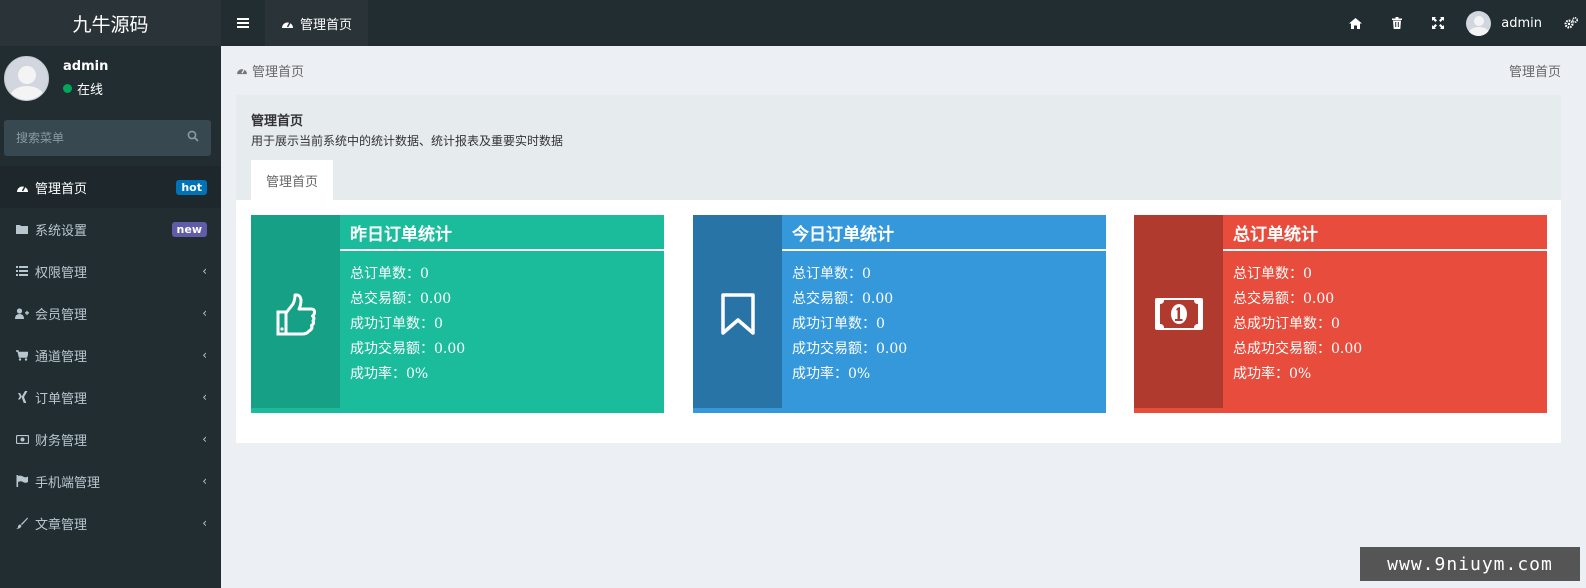 This screenshot has height=588, width=1586. I want to click on bookmark-icon, so click(737, 314).